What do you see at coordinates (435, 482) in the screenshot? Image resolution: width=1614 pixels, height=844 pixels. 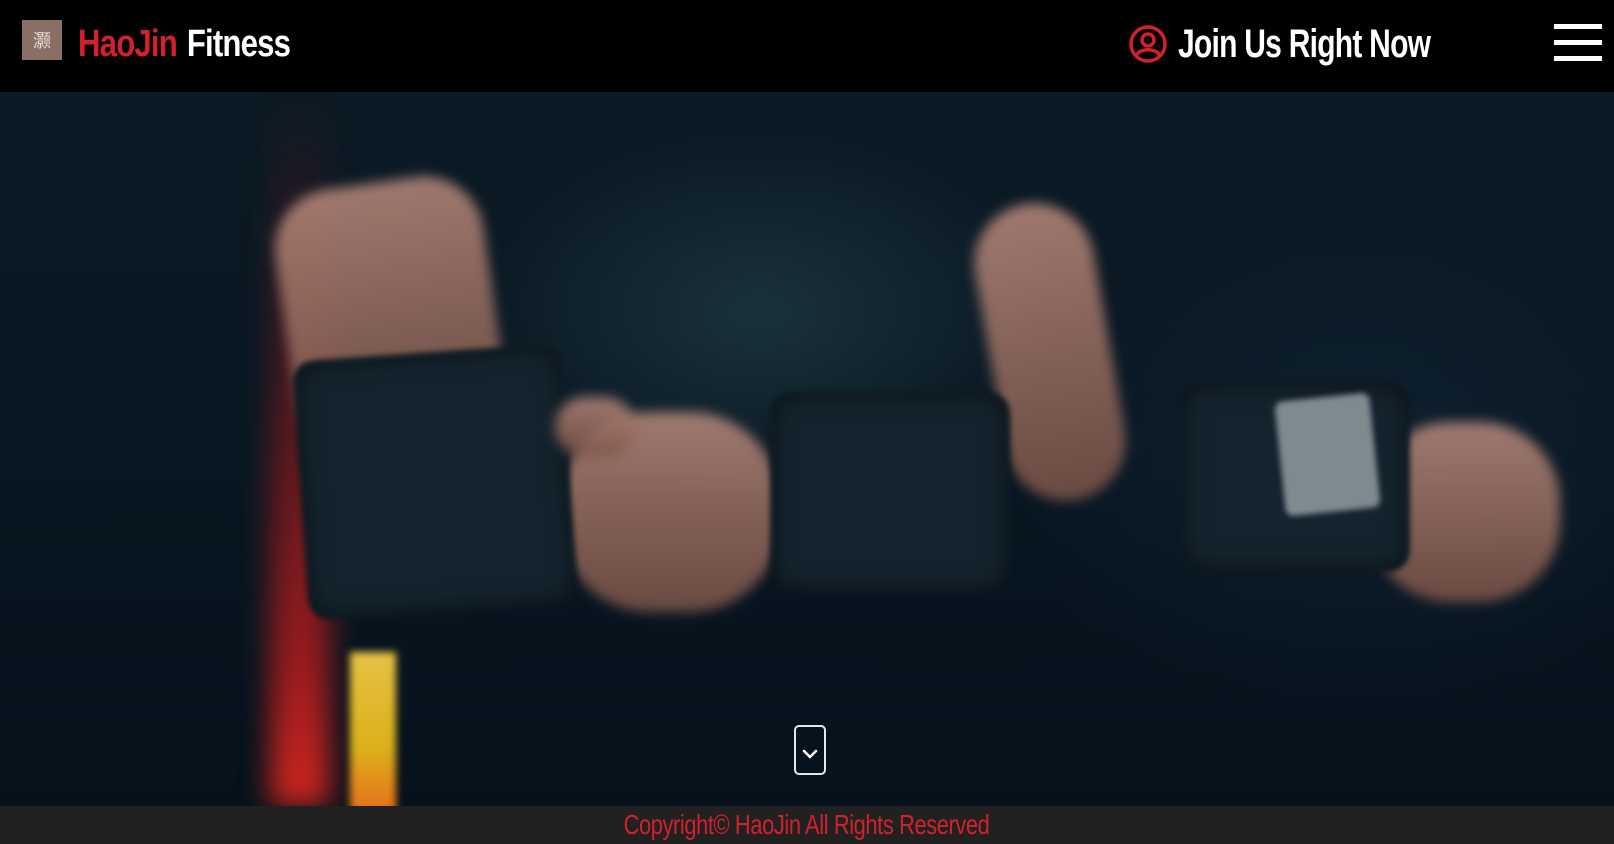 I see `dumbbell-left` at bounding box center [435, 482].